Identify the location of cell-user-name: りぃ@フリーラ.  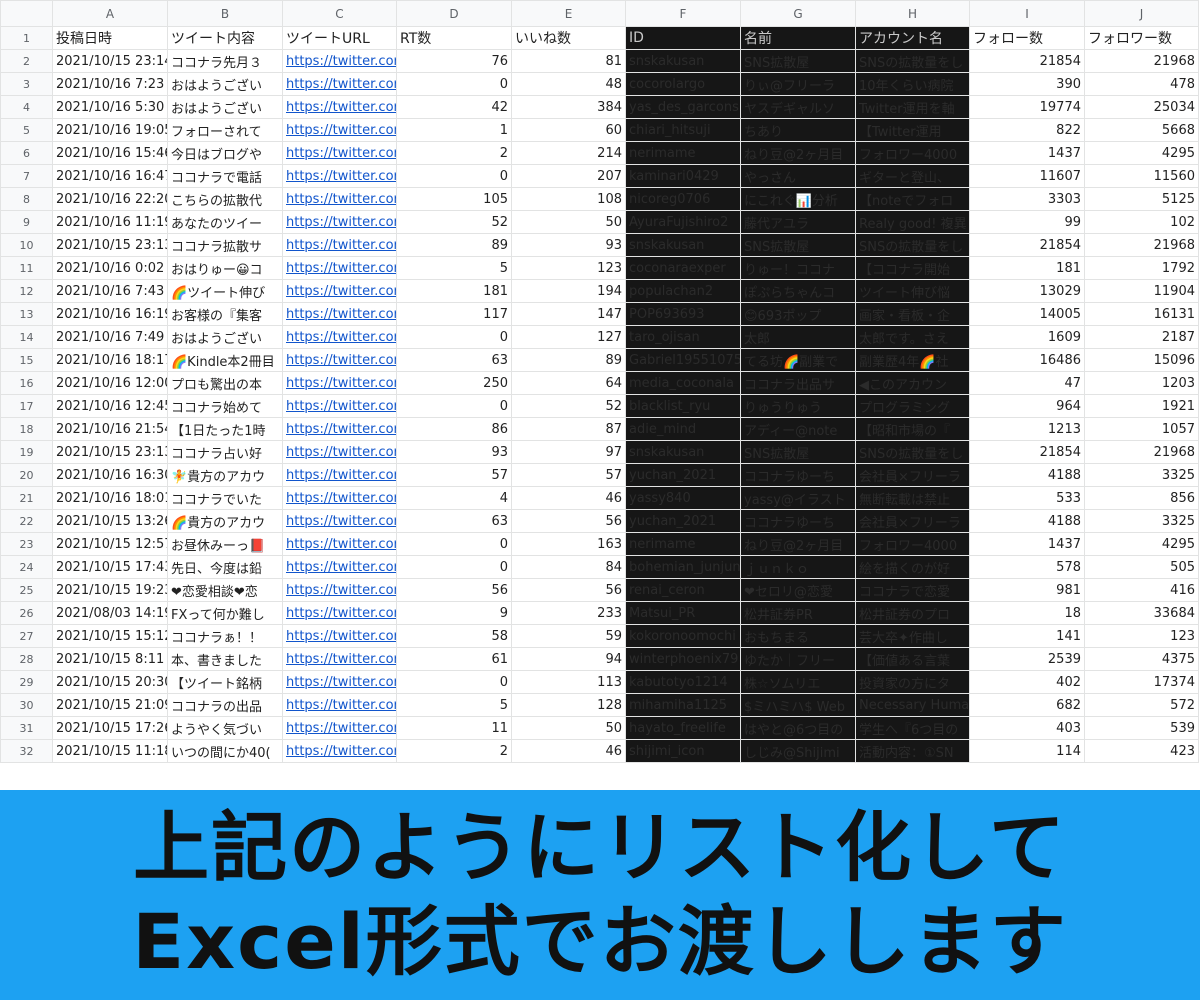
(798, 84).